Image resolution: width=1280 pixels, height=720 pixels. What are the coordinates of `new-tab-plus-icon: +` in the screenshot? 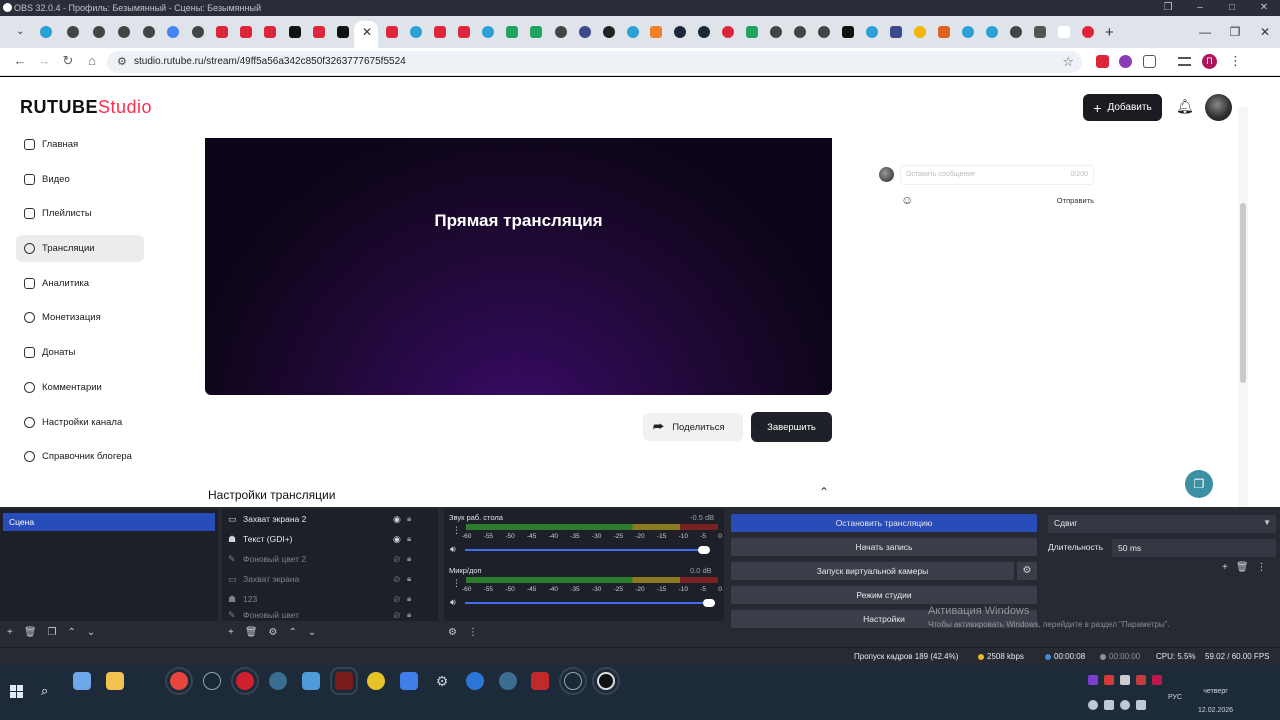 It's located at (1109, 32).